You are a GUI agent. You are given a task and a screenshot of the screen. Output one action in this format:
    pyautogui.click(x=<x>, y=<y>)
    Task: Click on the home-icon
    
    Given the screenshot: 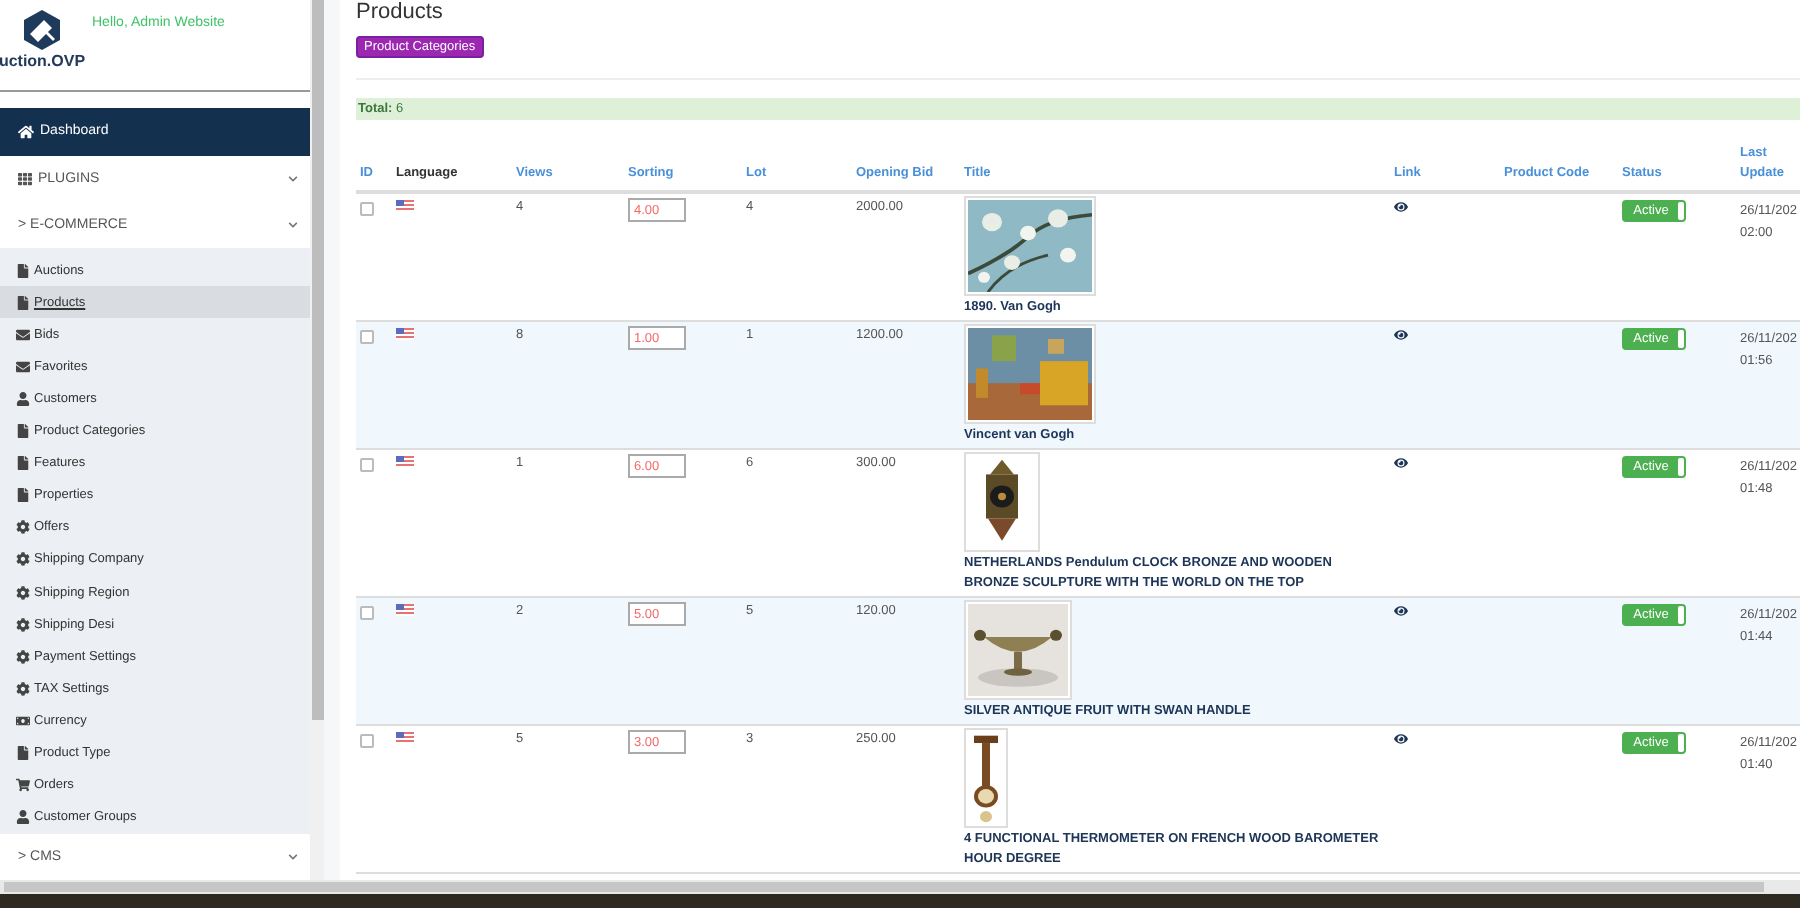 What is the action you would take?
    pyautogui.click(x=26, y=131)
    